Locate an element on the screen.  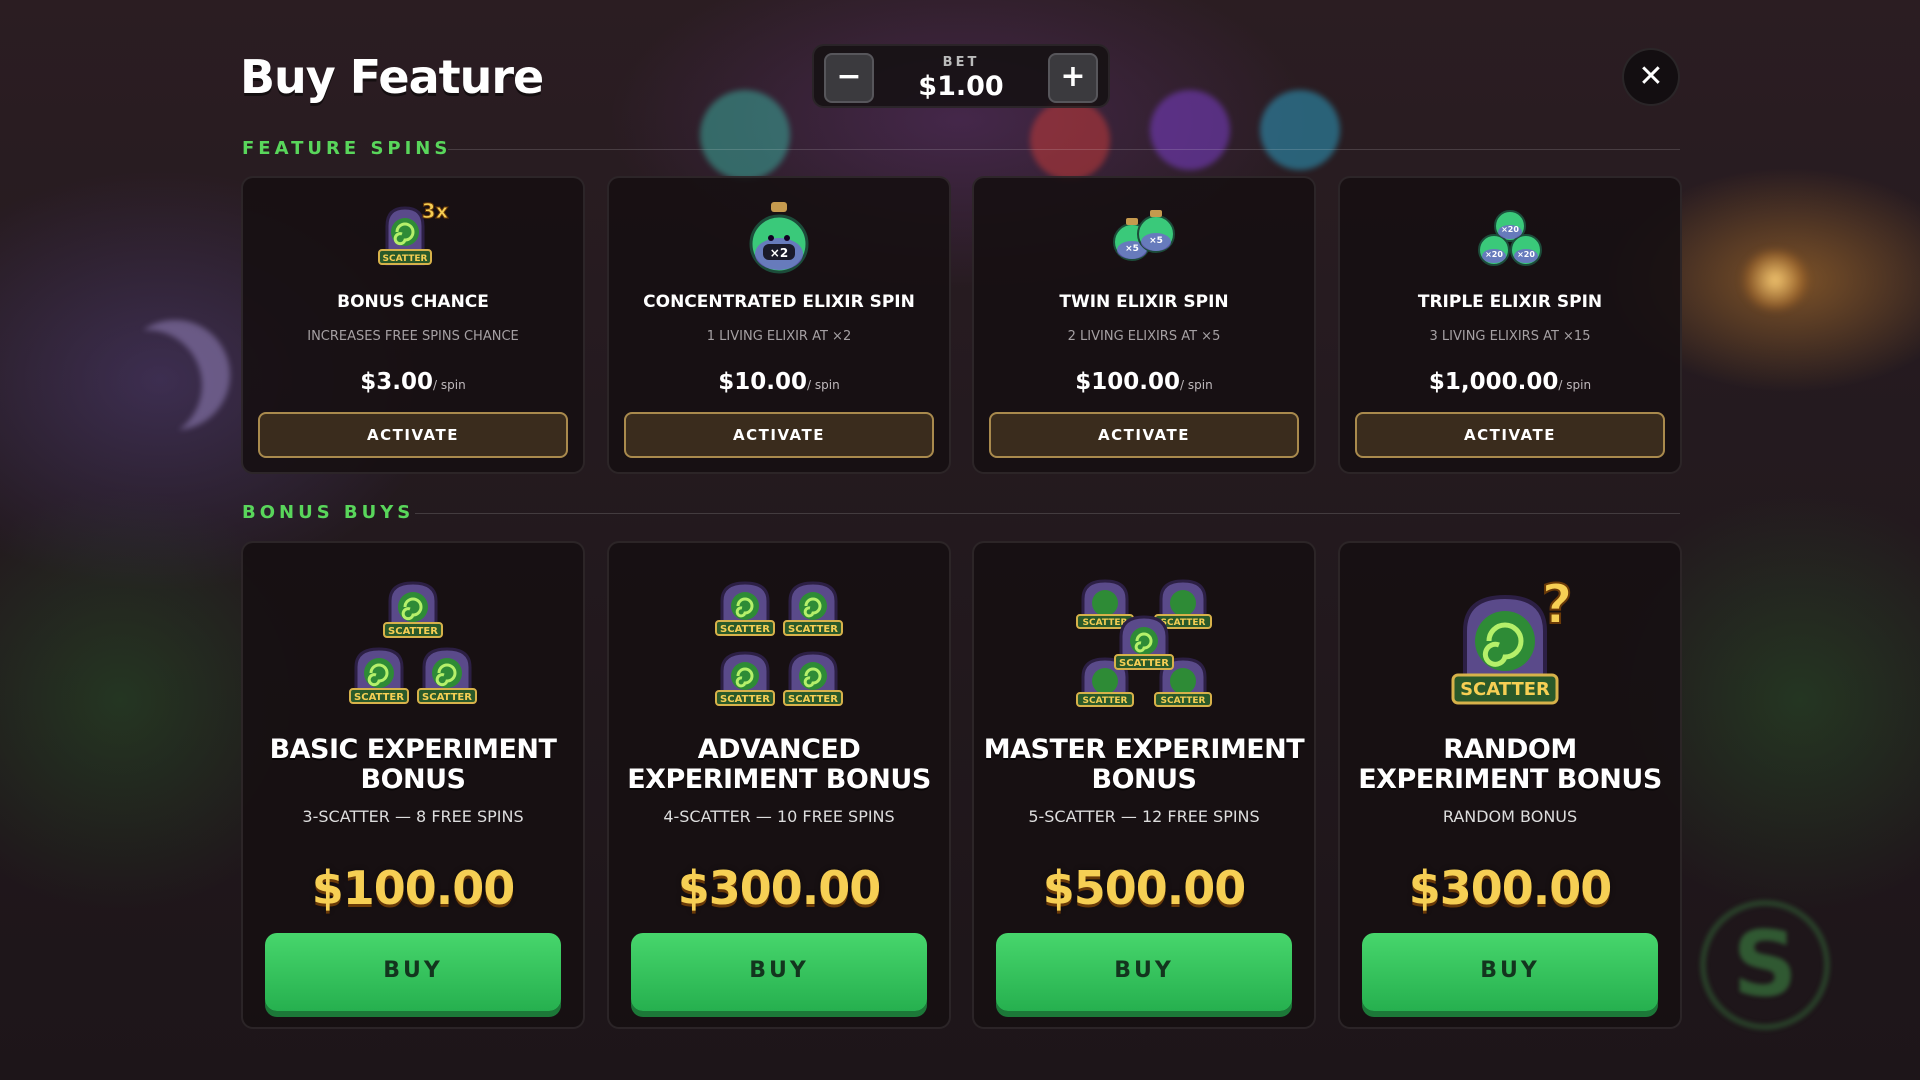
feature-price-row: $3.00/ spin is located at coordinates (413, 382).